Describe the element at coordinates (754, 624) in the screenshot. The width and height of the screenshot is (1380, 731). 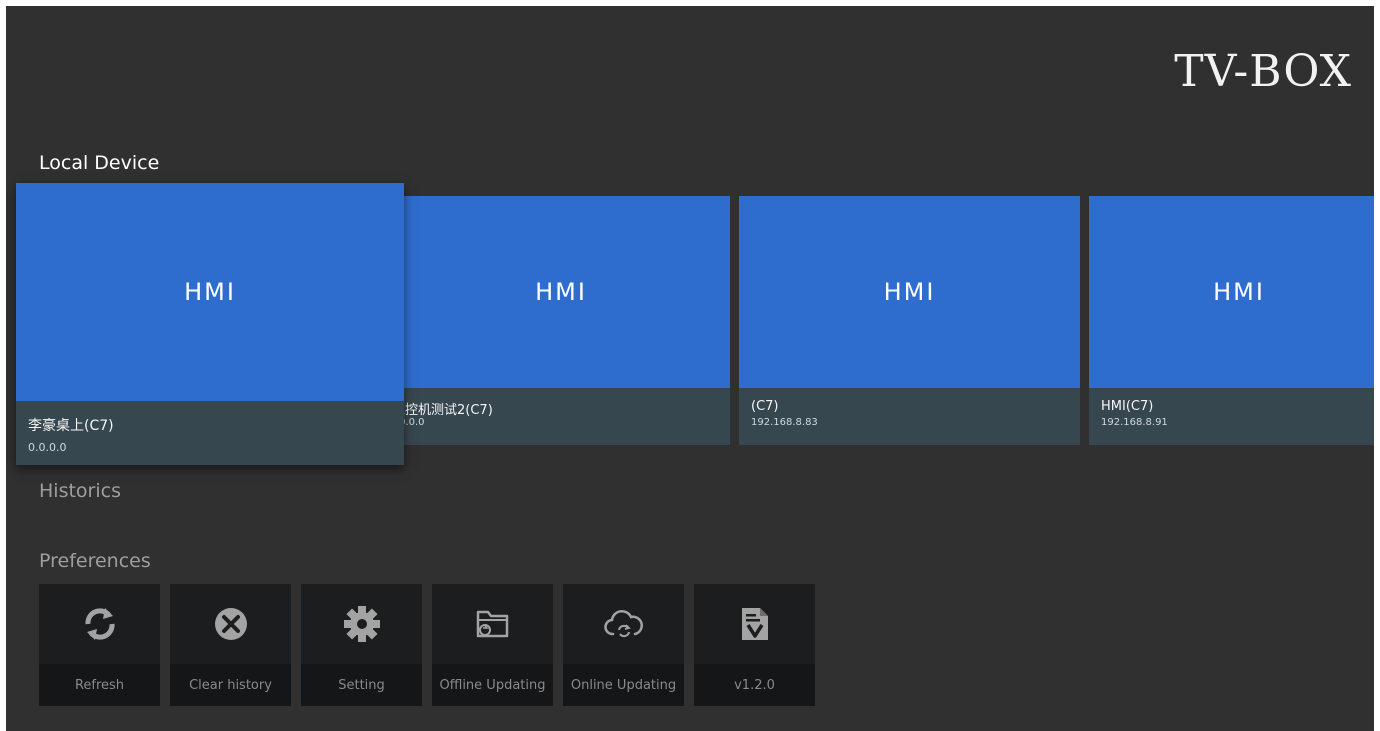
I see `version-file-icon` at that location.